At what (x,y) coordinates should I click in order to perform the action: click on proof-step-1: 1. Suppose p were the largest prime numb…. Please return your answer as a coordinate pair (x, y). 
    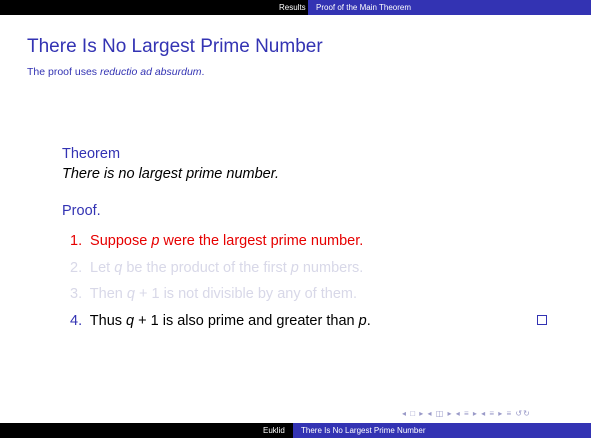
    Looking at the image, I should click on (216, 241).